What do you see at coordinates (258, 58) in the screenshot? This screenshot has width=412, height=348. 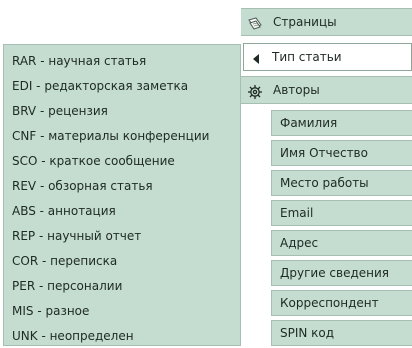 I see `triangle-left-icon` at bounding box center [258, 58].